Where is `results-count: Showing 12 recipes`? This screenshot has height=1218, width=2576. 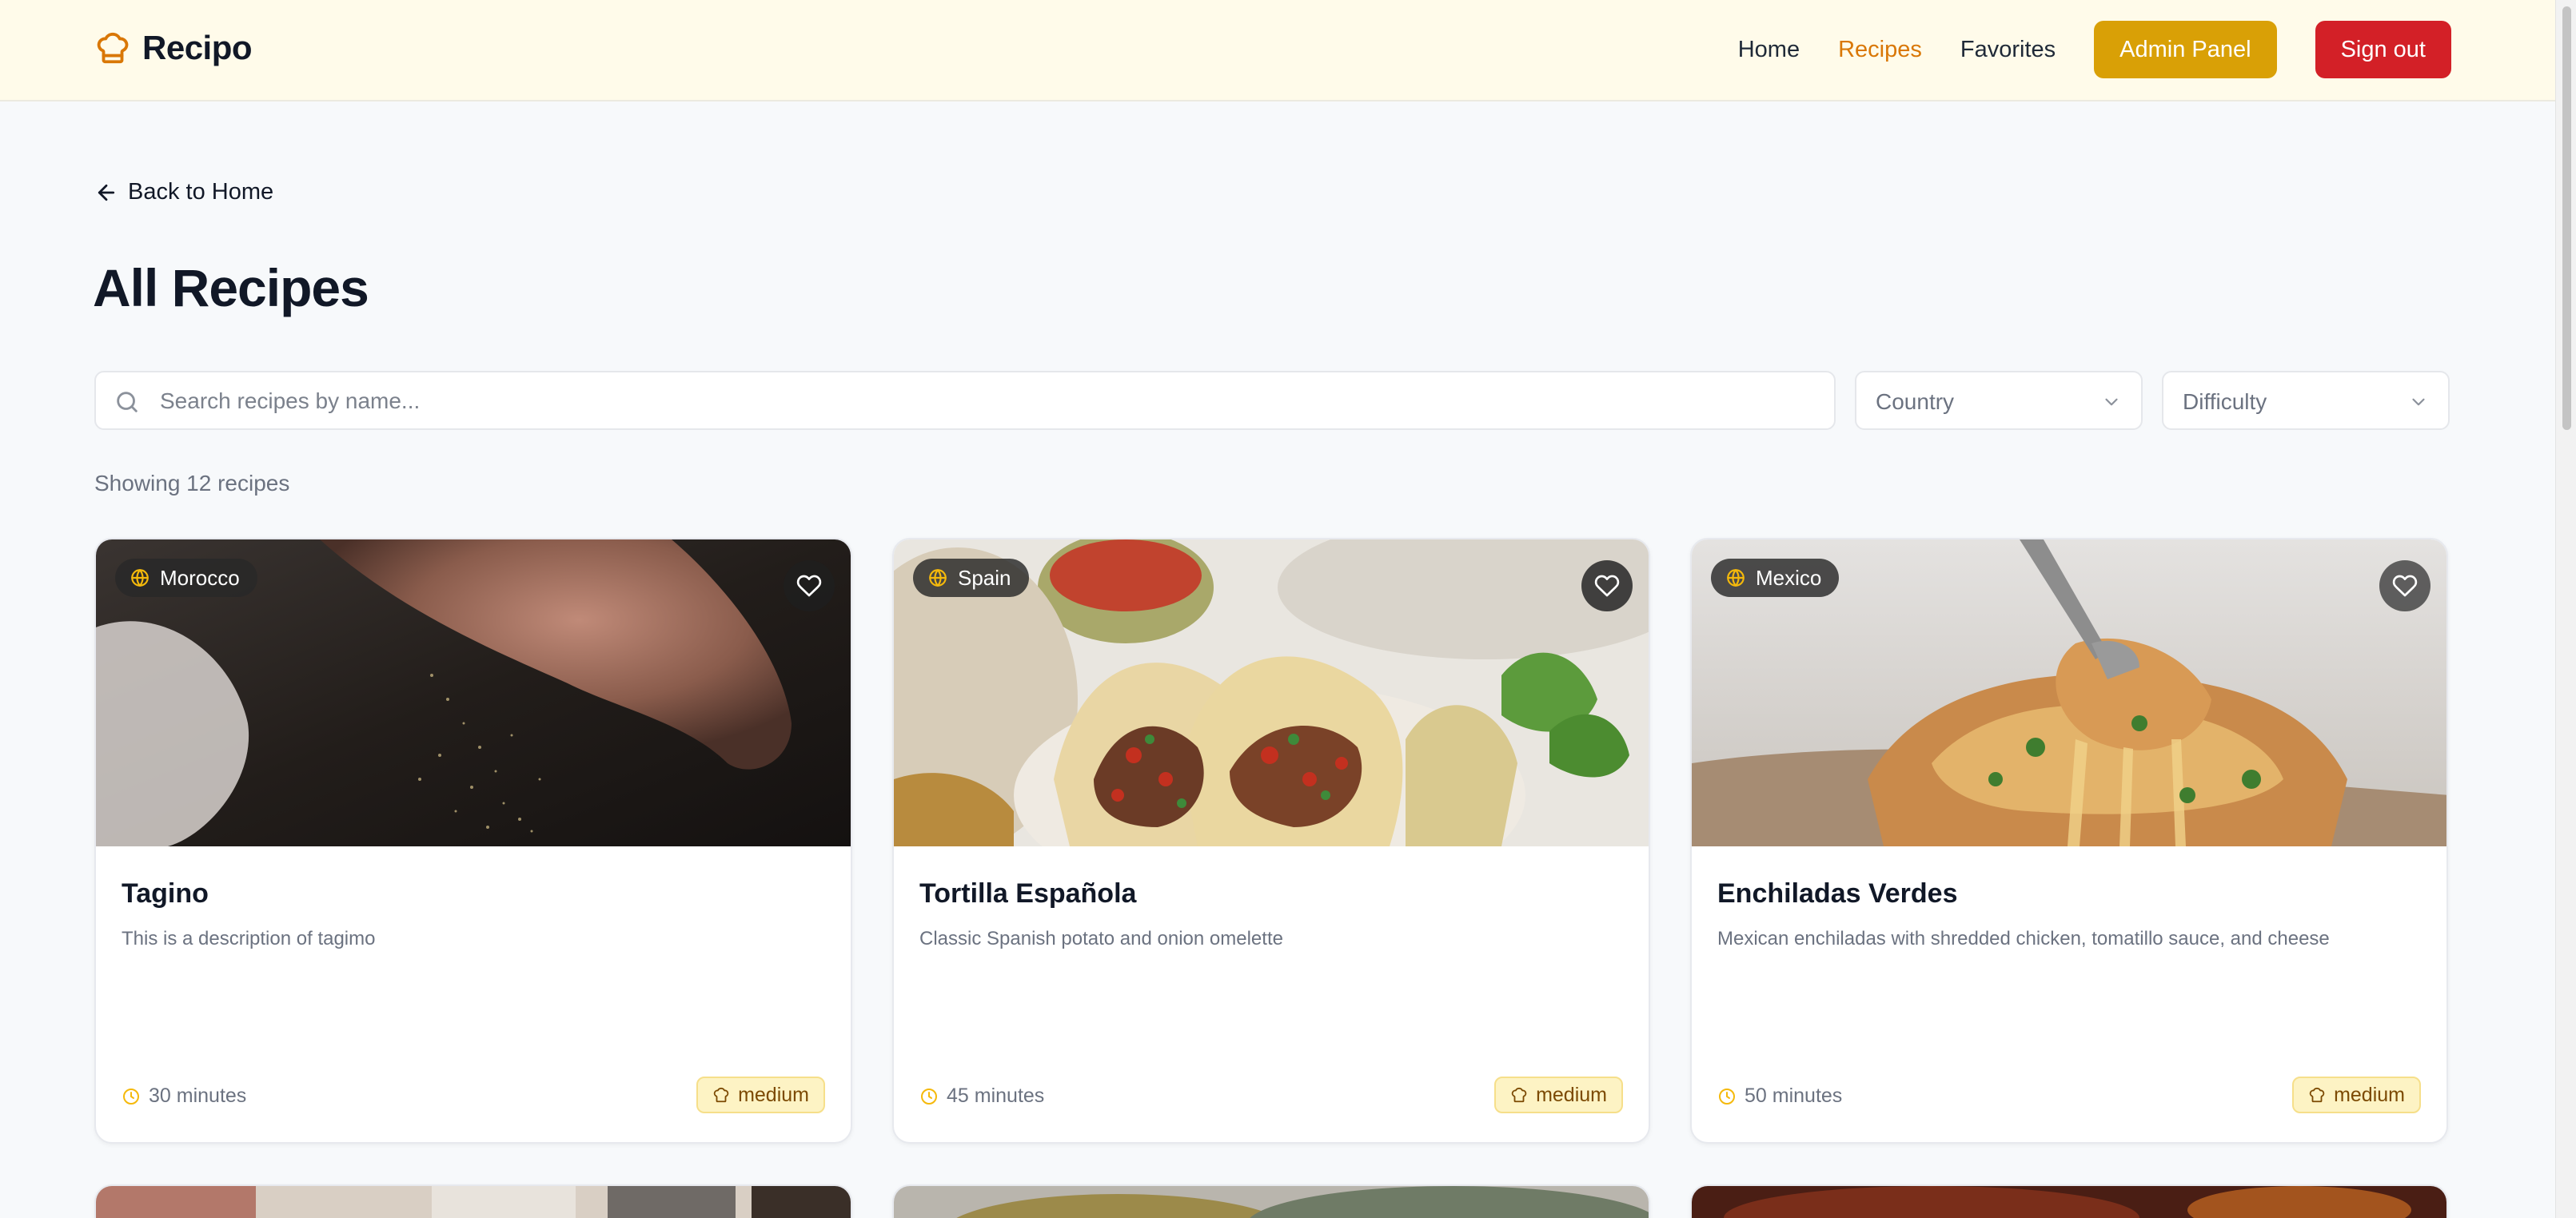 results-count: Showing 12 recipes is located at coordinates (192, 484).